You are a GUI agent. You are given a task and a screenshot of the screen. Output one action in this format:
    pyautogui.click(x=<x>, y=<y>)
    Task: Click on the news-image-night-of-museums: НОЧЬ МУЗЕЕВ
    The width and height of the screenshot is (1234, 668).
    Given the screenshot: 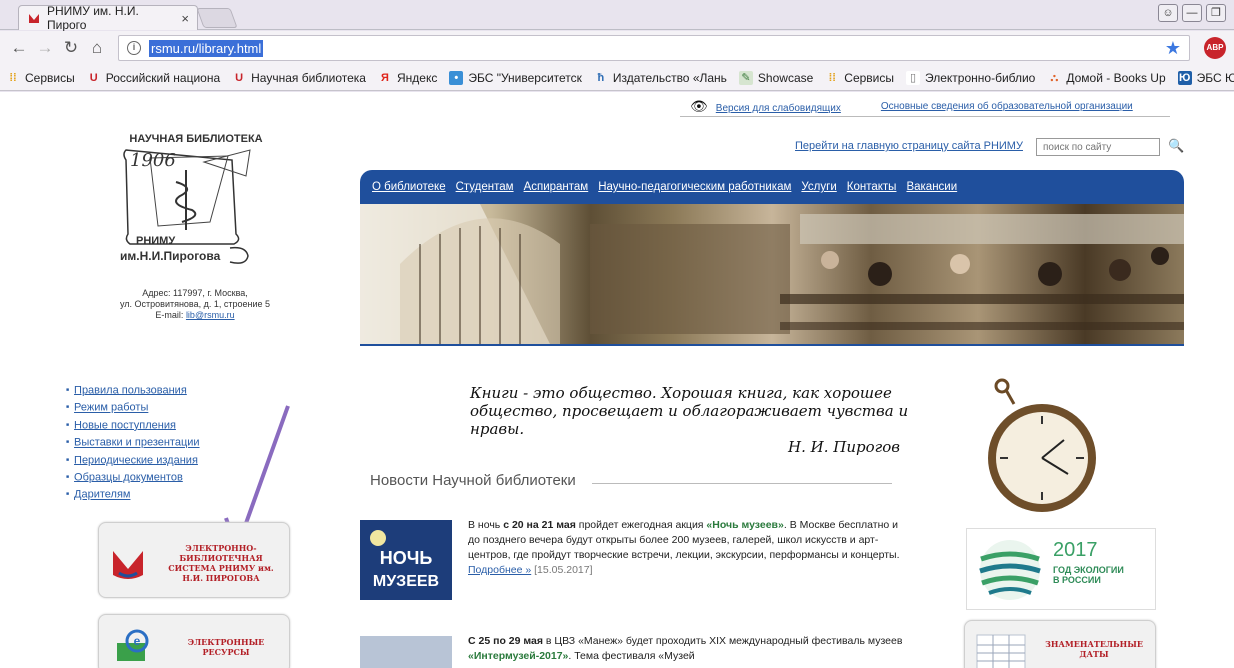 What is the action you would take?
    pyautogui.click(x=406, y=560)
    